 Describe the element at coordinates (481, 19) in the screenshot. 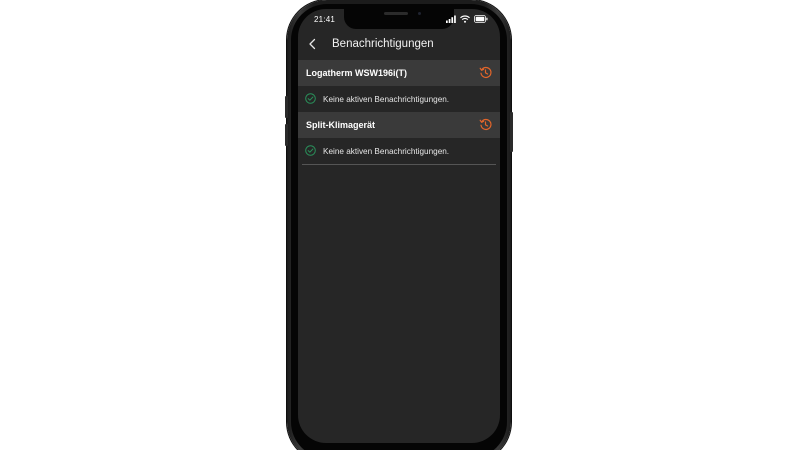

I see `battery-icon` at that location.